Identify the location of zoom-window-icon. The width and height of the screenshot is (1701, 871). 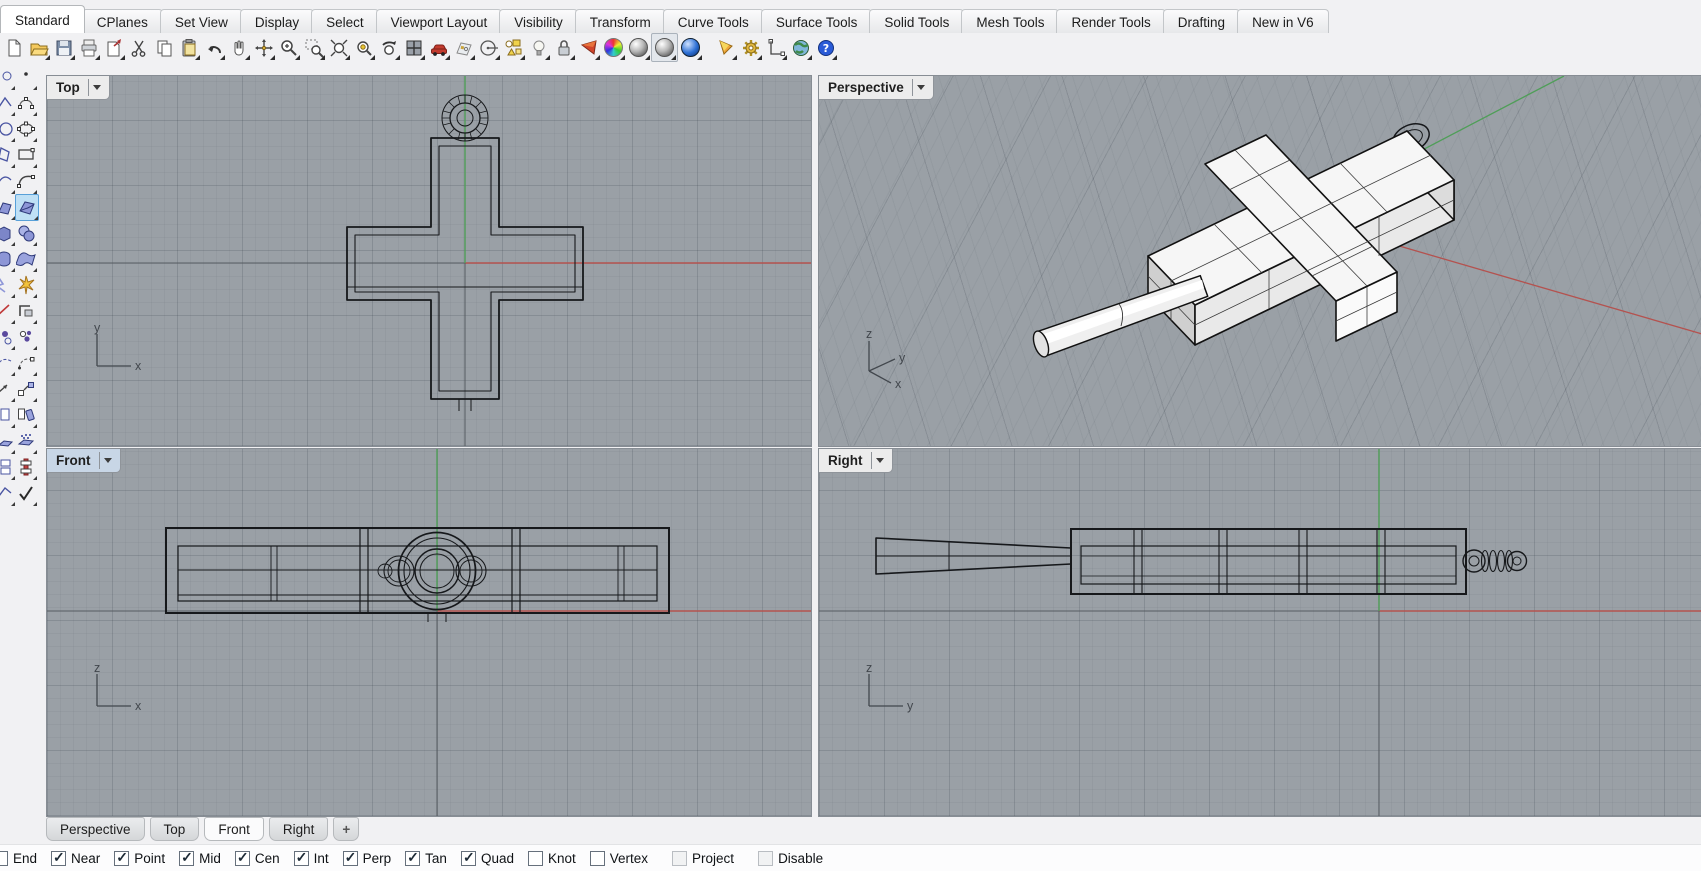
(313, 47).